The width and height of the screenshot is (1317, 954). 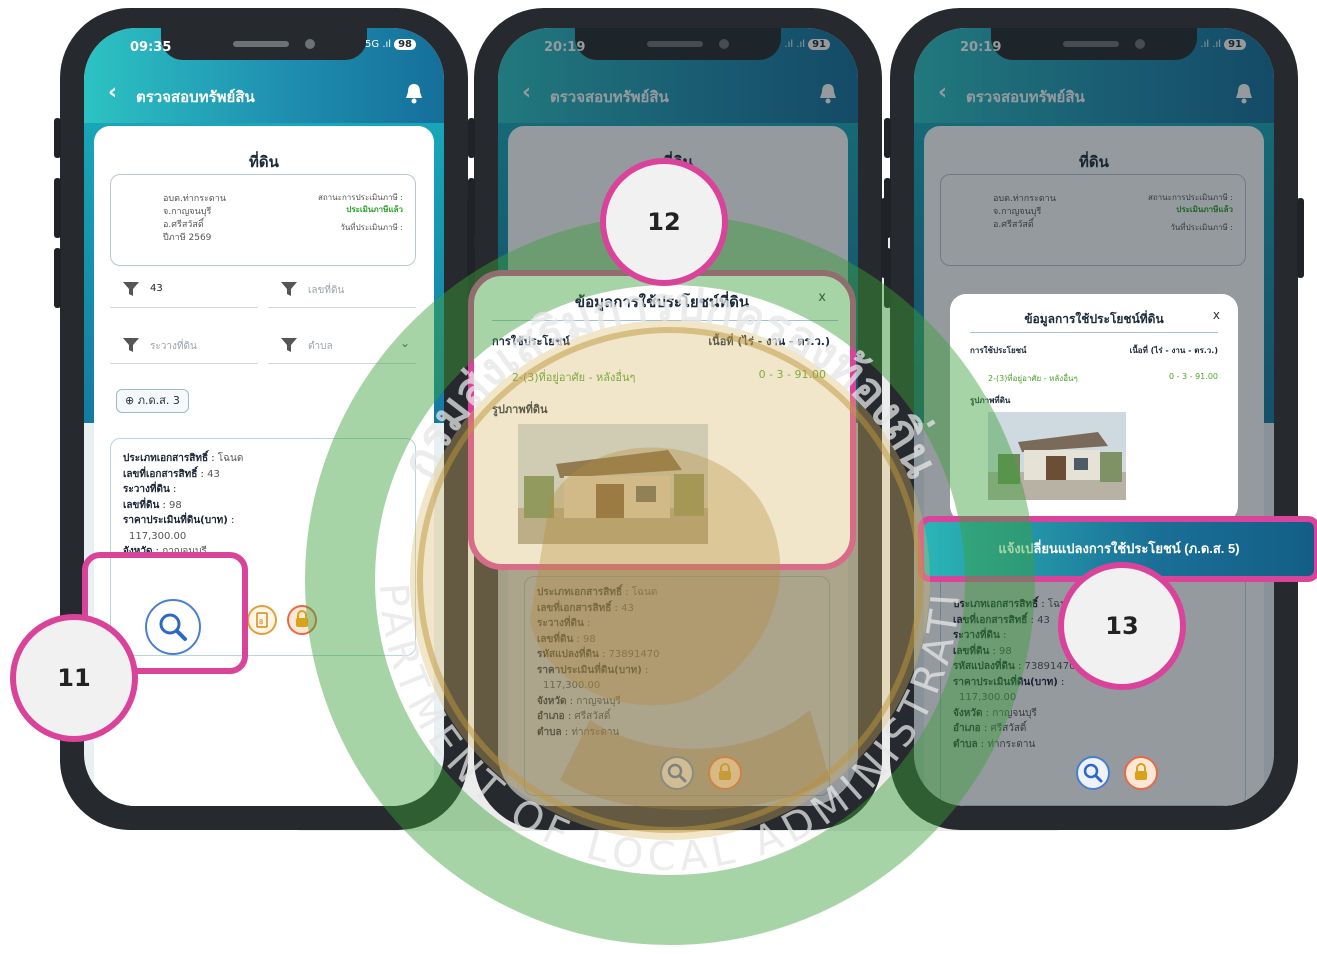 I want to click on search-icon, so click(x=1093, y=773).